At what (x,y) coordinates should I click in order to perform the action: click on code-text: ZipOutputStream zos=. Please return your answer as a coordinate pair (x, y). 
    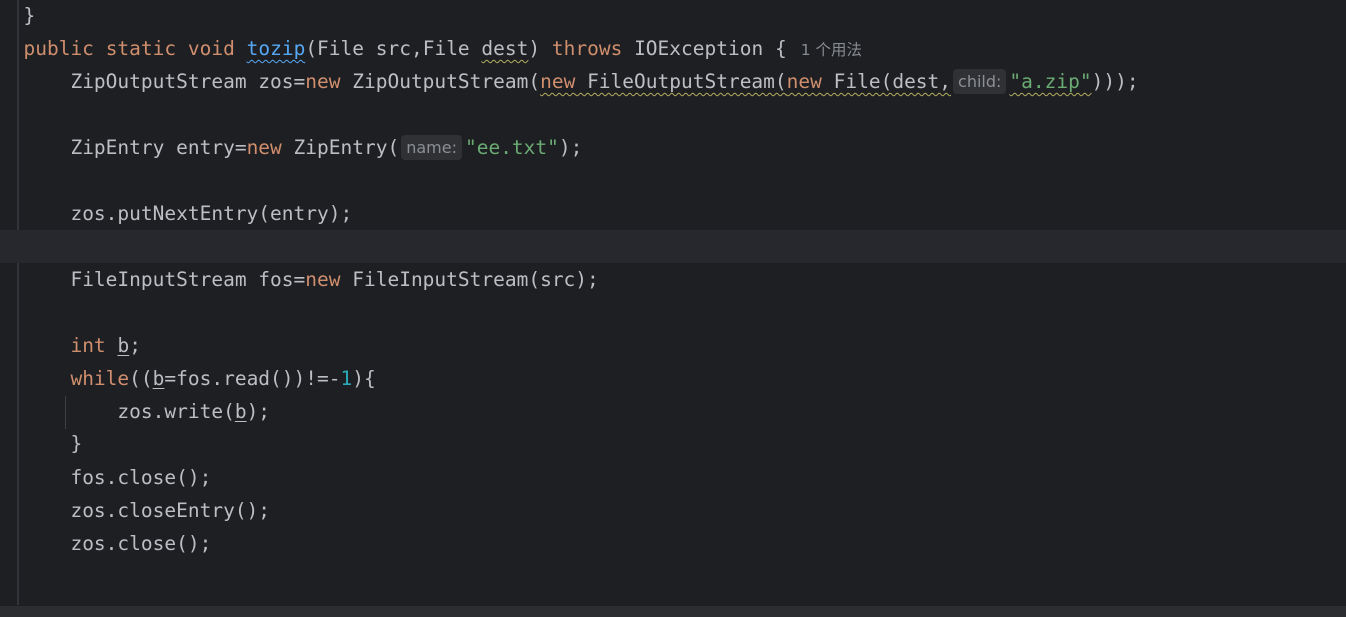
    Looking at the image, I should click on (188, 81).